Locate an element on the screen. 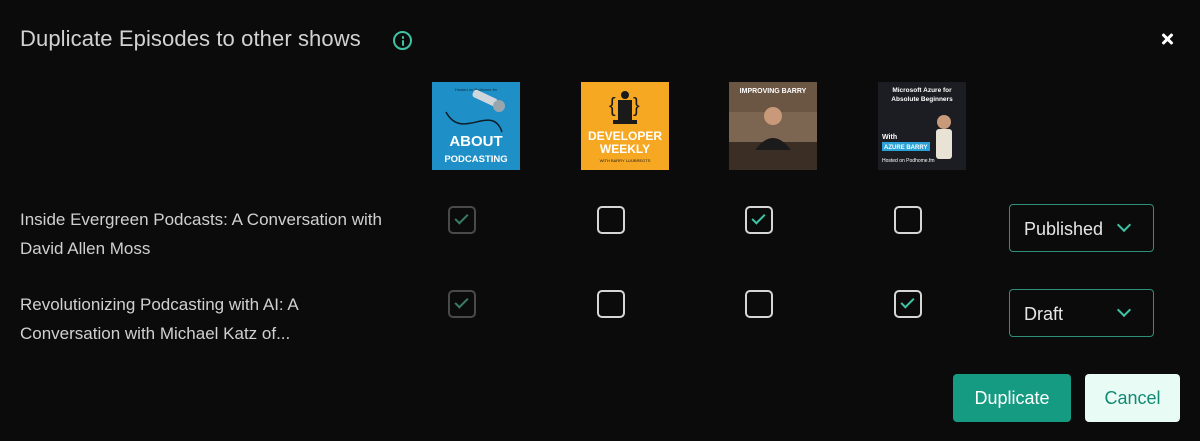  cover-4-line1: Microsoft Azure for is located at coordinates (922, 90).